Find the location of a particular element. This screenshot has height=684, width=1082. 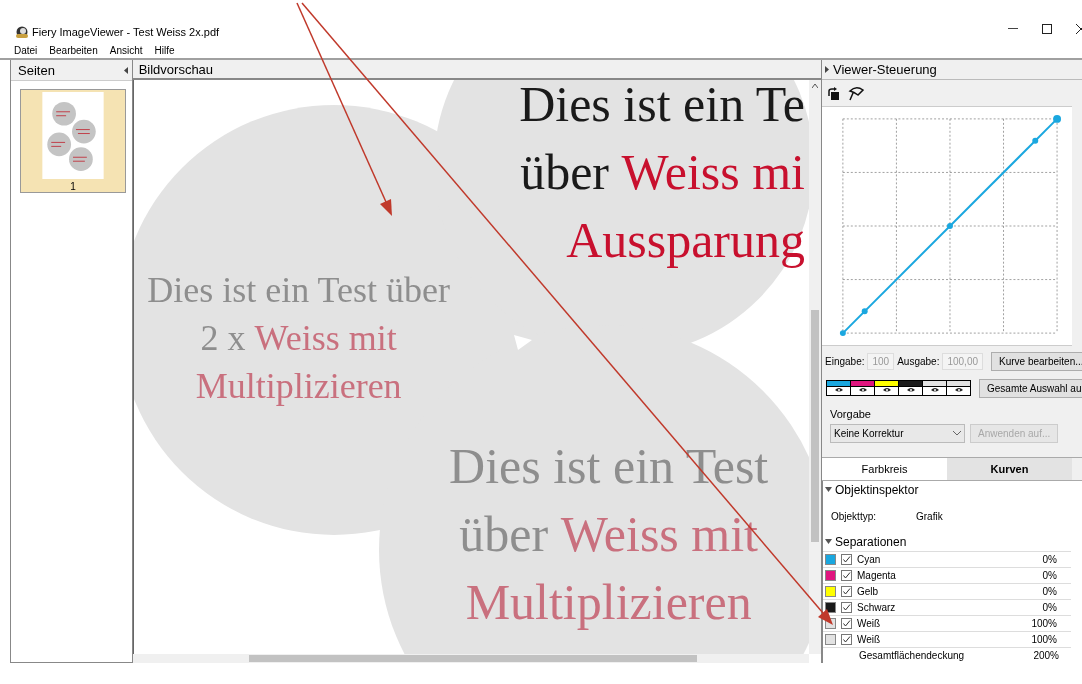

separation-name: Cyan is located at coordinates (869, 559).